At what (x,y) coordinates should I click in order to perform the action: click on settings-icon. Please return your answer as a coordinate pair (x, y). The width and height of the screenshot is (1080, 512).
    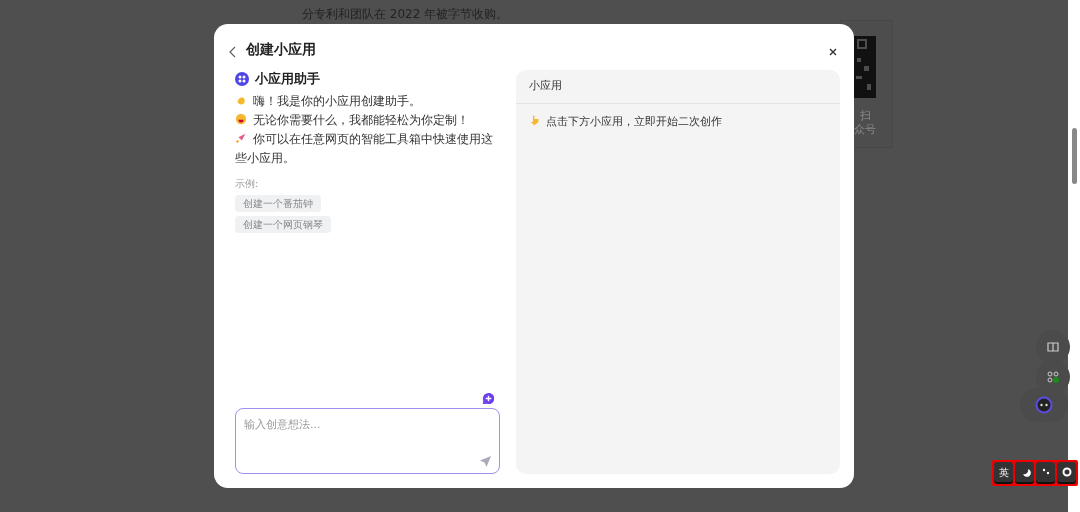
    Looking at the image, I should click on (1066, 472).